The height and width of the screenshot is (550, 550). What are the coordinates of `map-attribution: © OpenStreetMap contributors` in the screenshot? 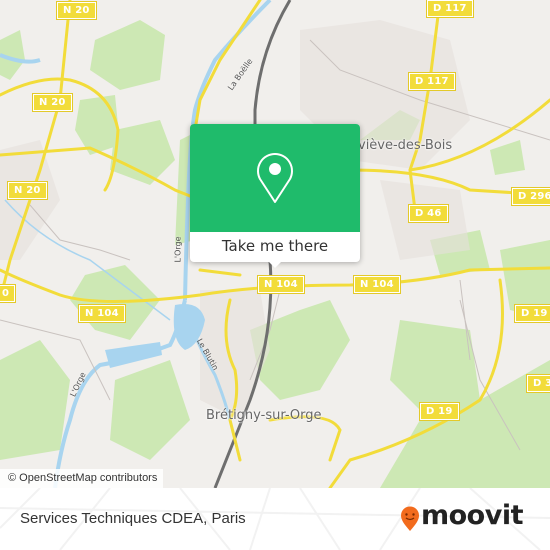 It's located at (82, 478).